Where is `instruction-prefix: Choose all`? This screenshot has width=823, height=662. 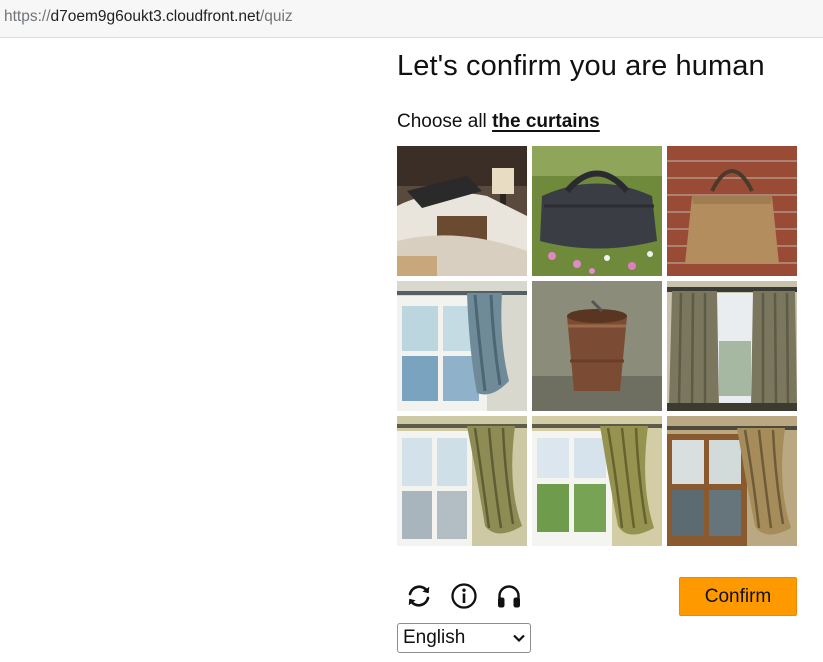 instruction-prefix: Choose all is located at coordinates (445, 121).